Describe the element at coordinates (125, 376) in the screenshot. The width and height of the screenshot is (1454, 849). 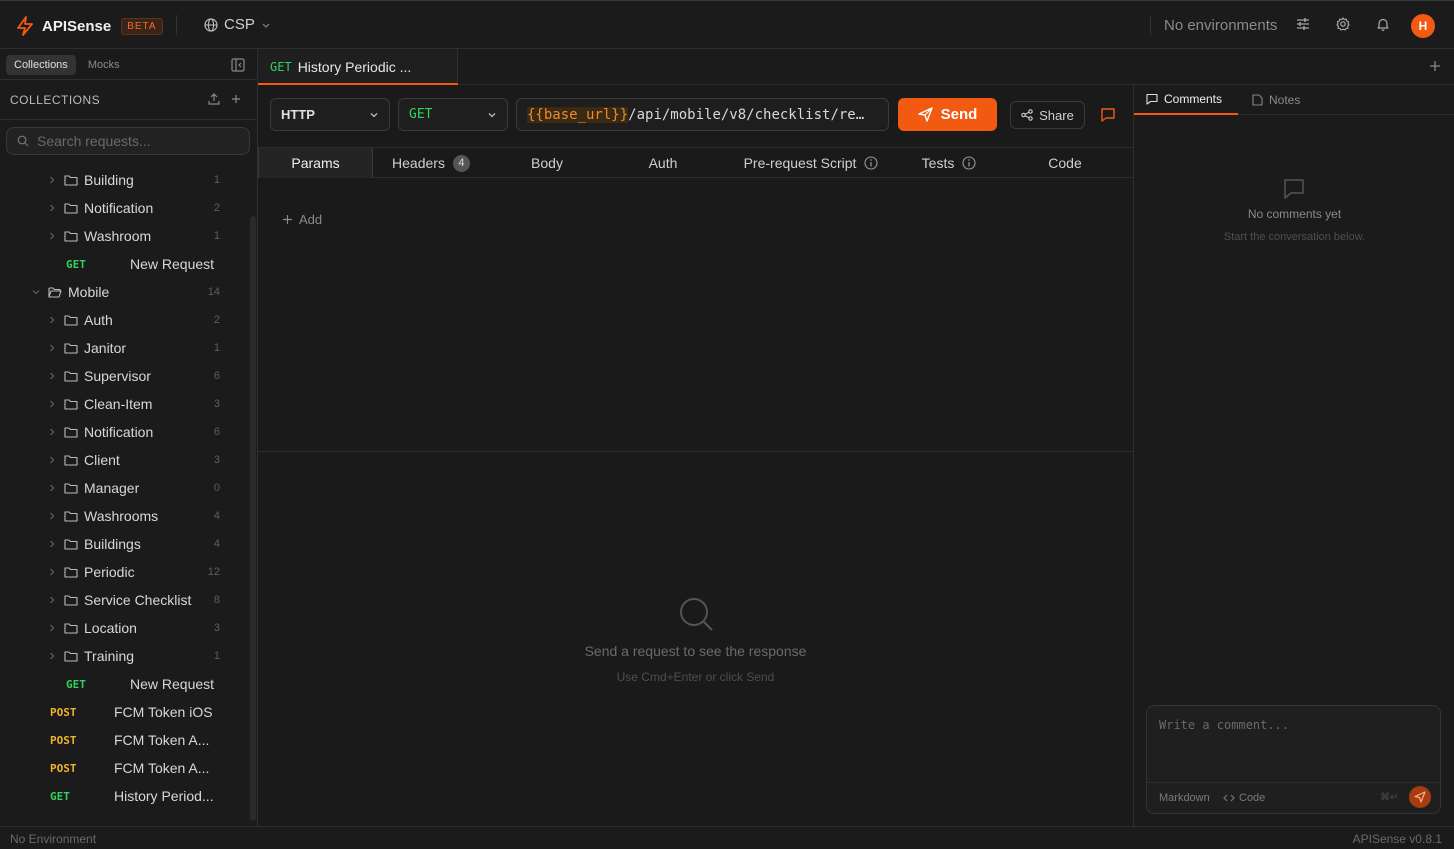
I see `folder-item: Supervisor 6` at that location.